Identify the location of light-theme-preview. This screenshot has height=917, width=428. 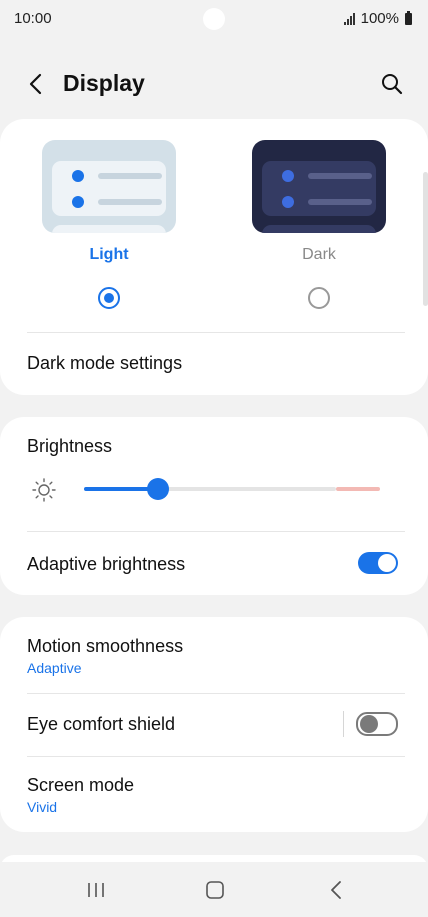
(109, 186).